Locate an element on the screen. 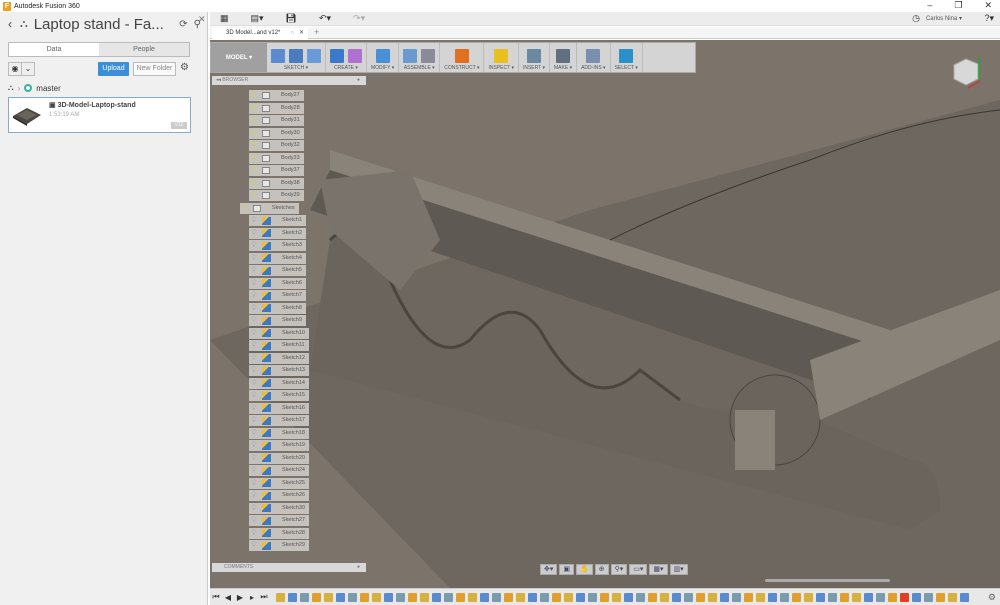 The image size is (1000, 605). viewports-icon: ▥▾ is located at coordinates (678, 569).